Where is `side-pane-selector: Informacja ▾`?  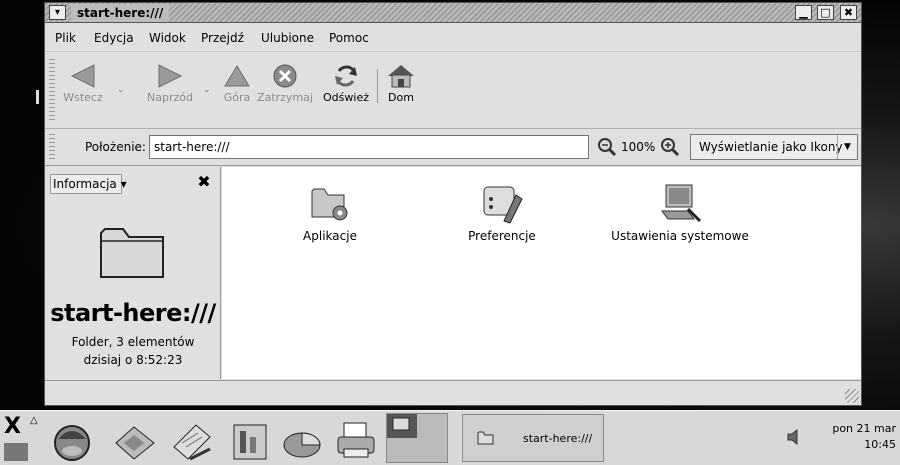 side-pane-selector: Informacja ▾ is located at coordinates (88, 184).